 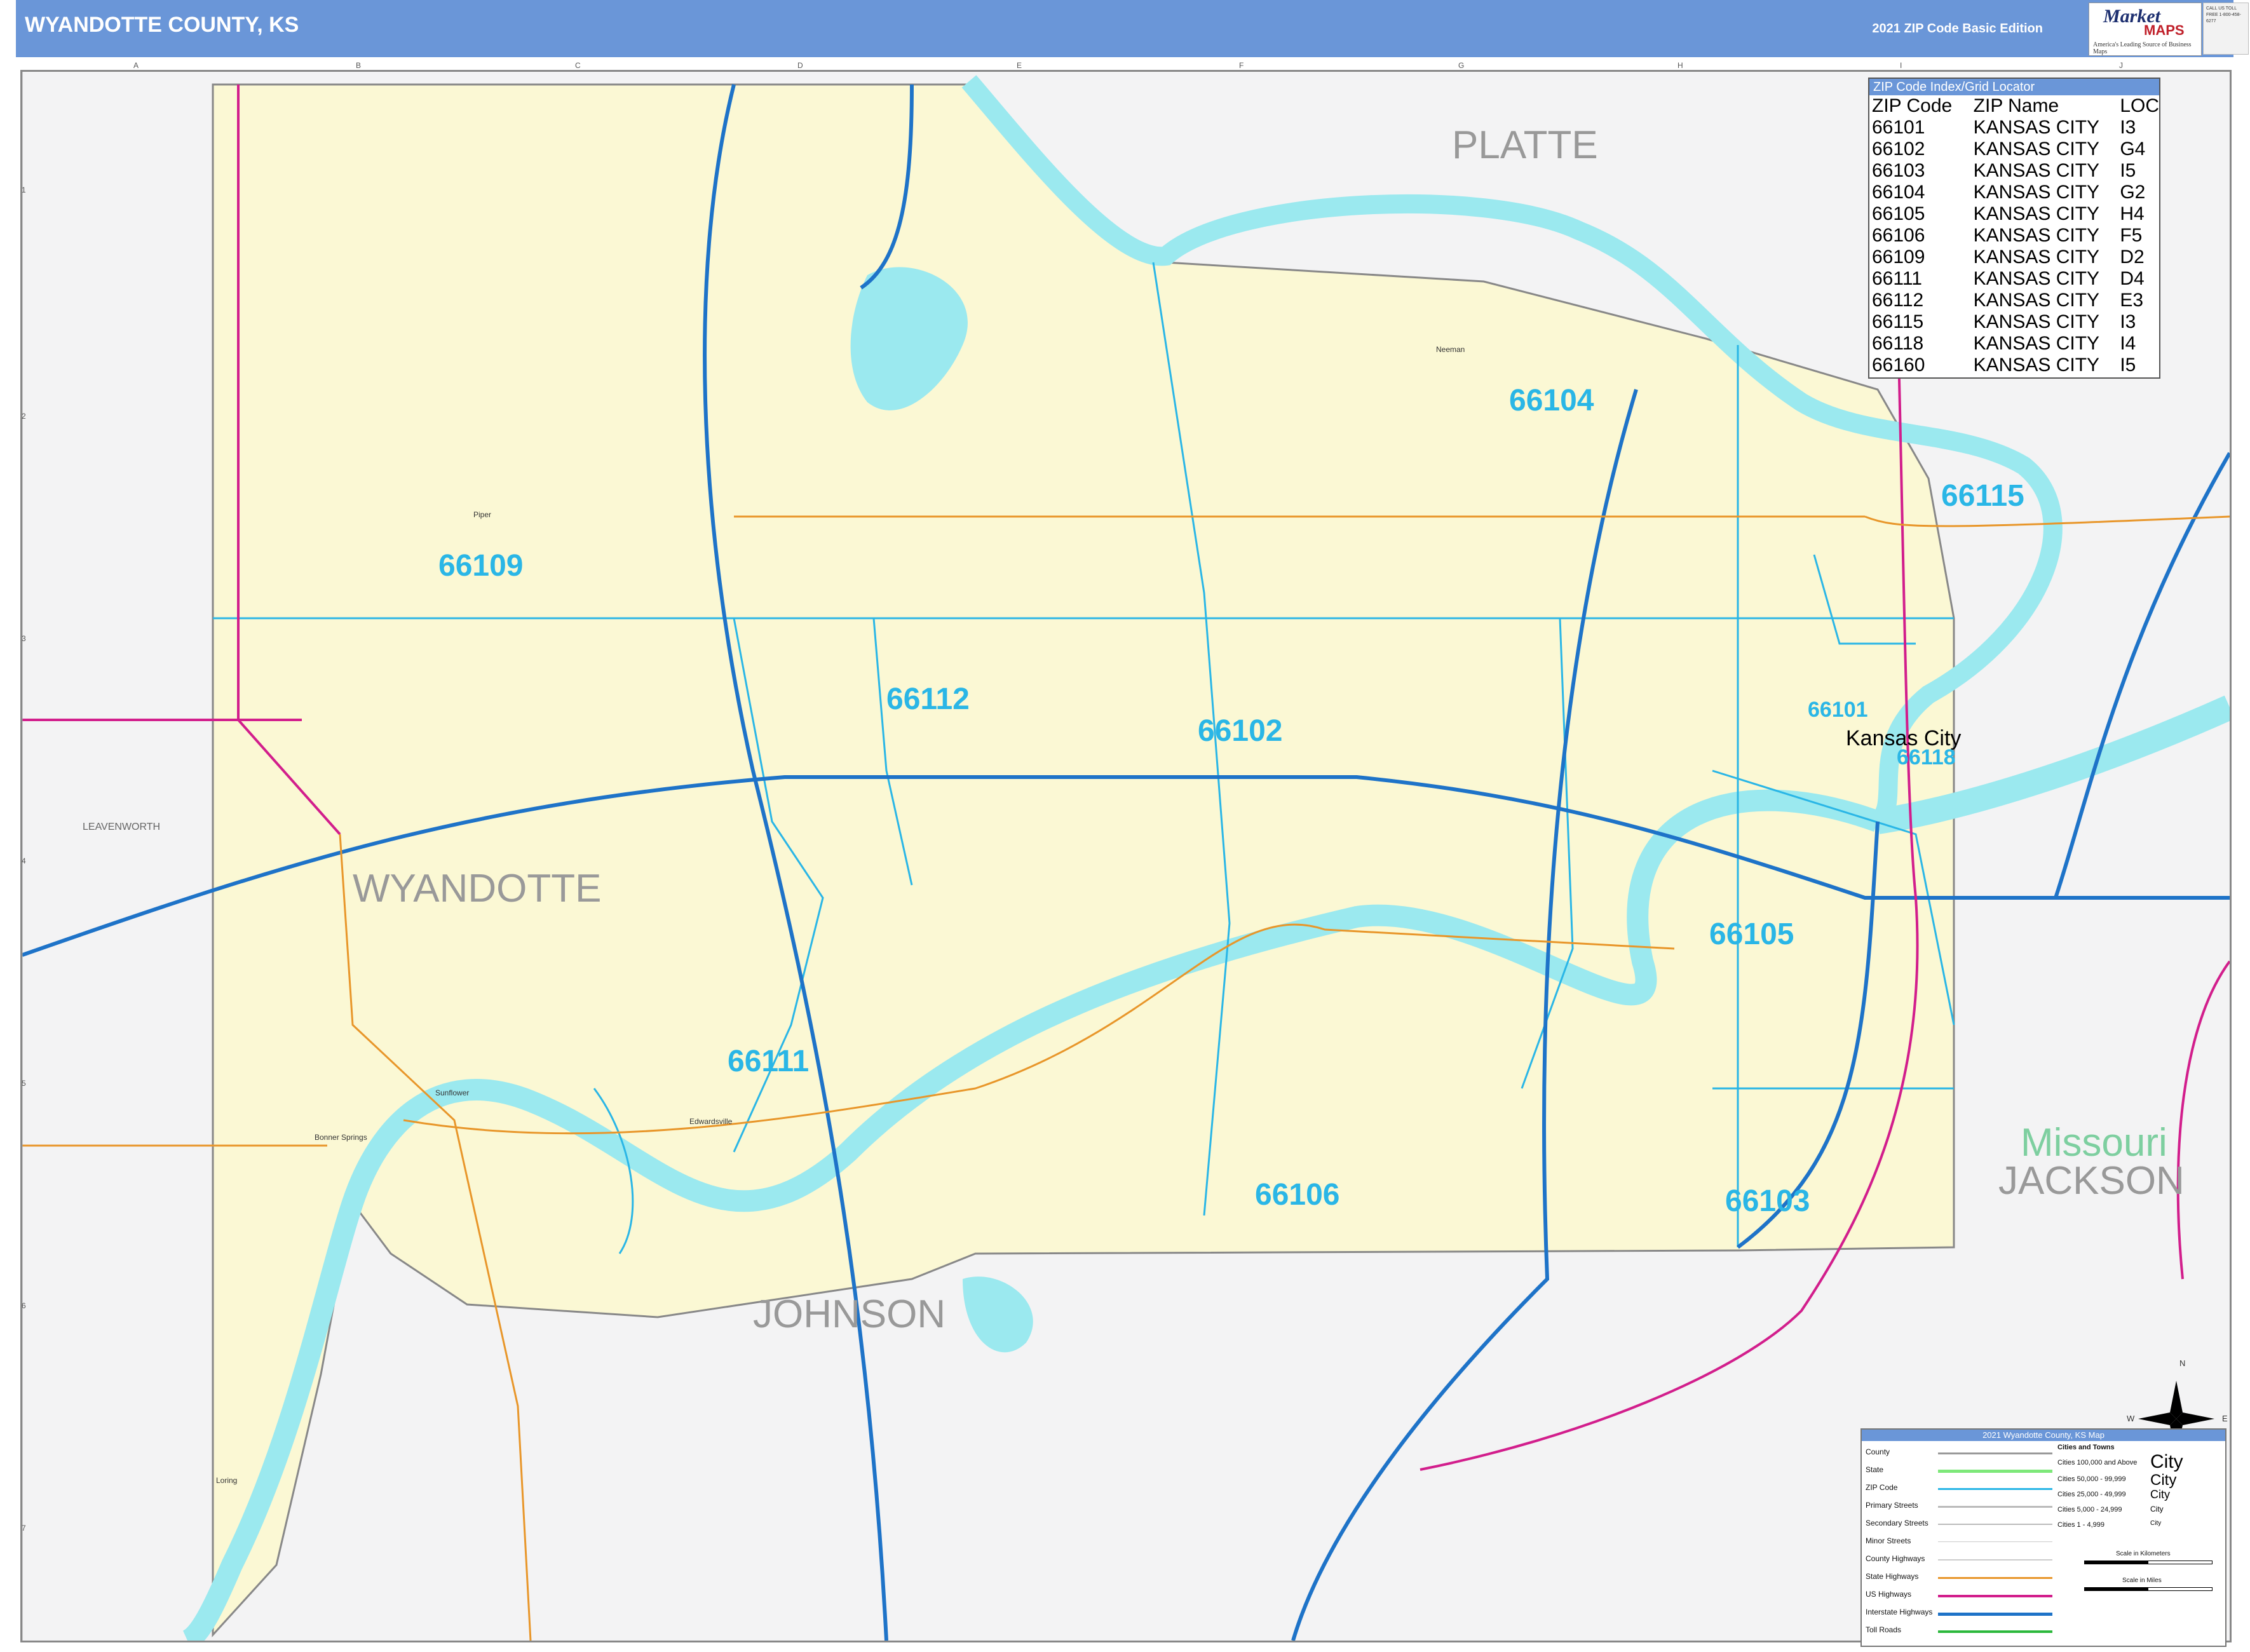 I want to click on zip-label-66102: 66102, so click(x=1240, y=731).